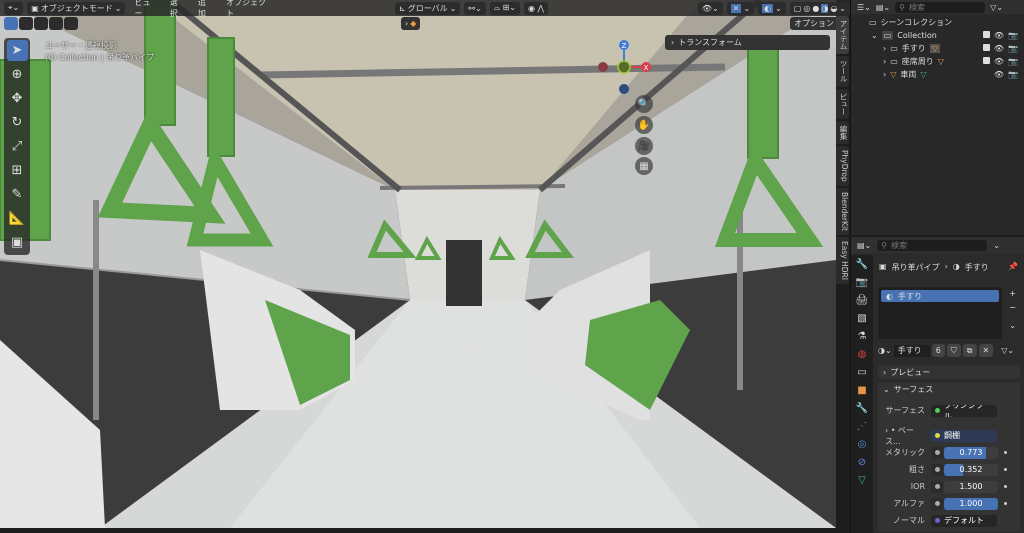  I want to click on mode-dropdown: ▣ オブジェクトモード ⌄, so click(76, 8).